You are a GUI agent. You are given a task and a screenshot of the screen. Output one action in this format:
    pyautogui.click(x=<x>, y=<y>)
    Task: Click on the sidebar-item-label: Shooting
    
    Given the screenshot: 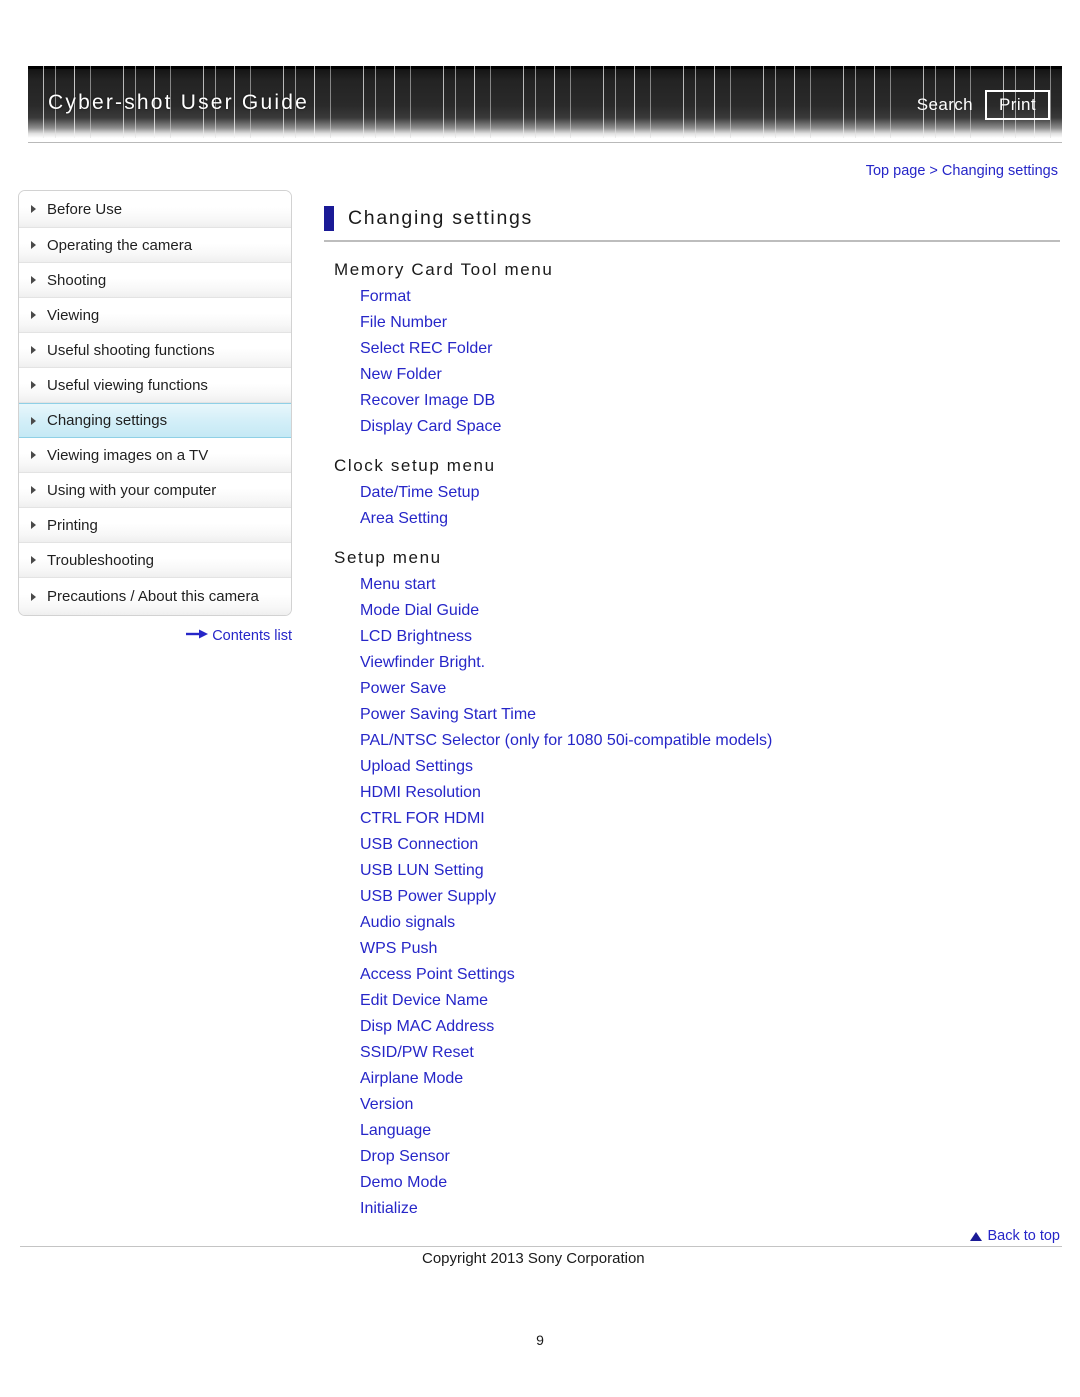 What is the action you would take?
    pyautogui.click(x=77, y=280)
    